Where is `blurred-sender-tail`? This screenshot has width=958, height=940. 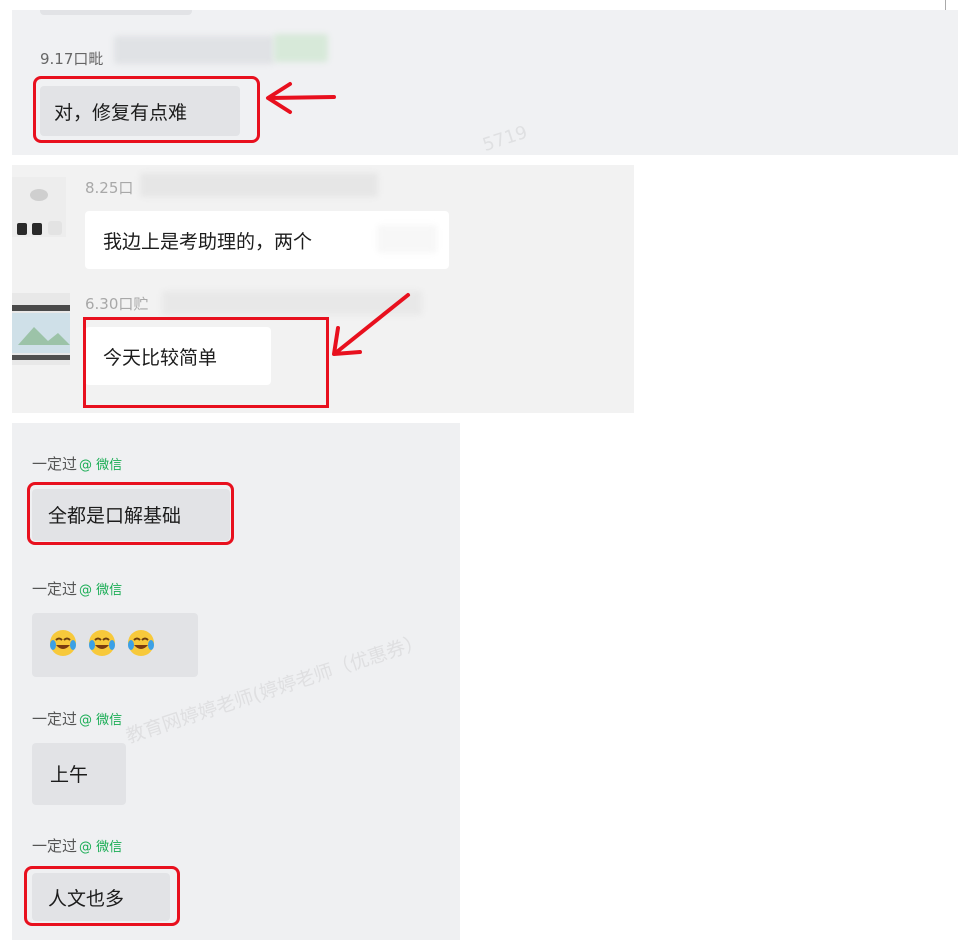 blurred-sender-tail is located at coordinates (301, 48).